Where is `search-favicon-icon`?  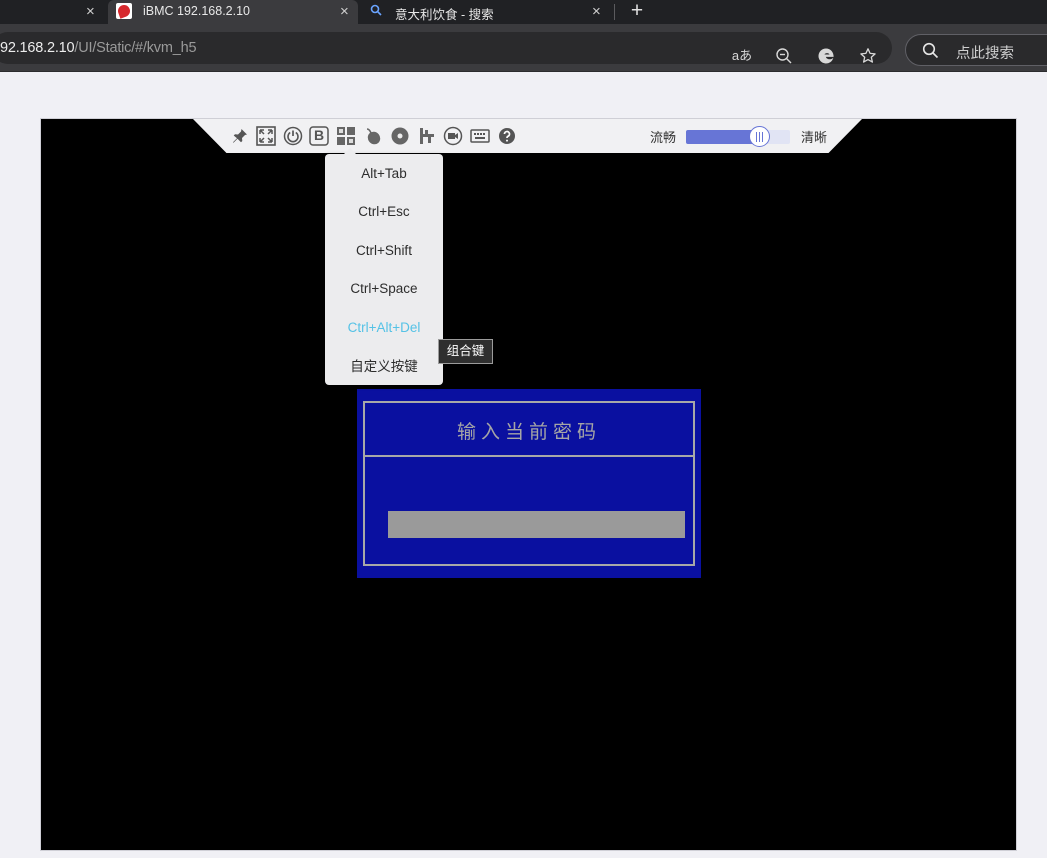
search-favicon-icon is located at coordinates (376, 11).